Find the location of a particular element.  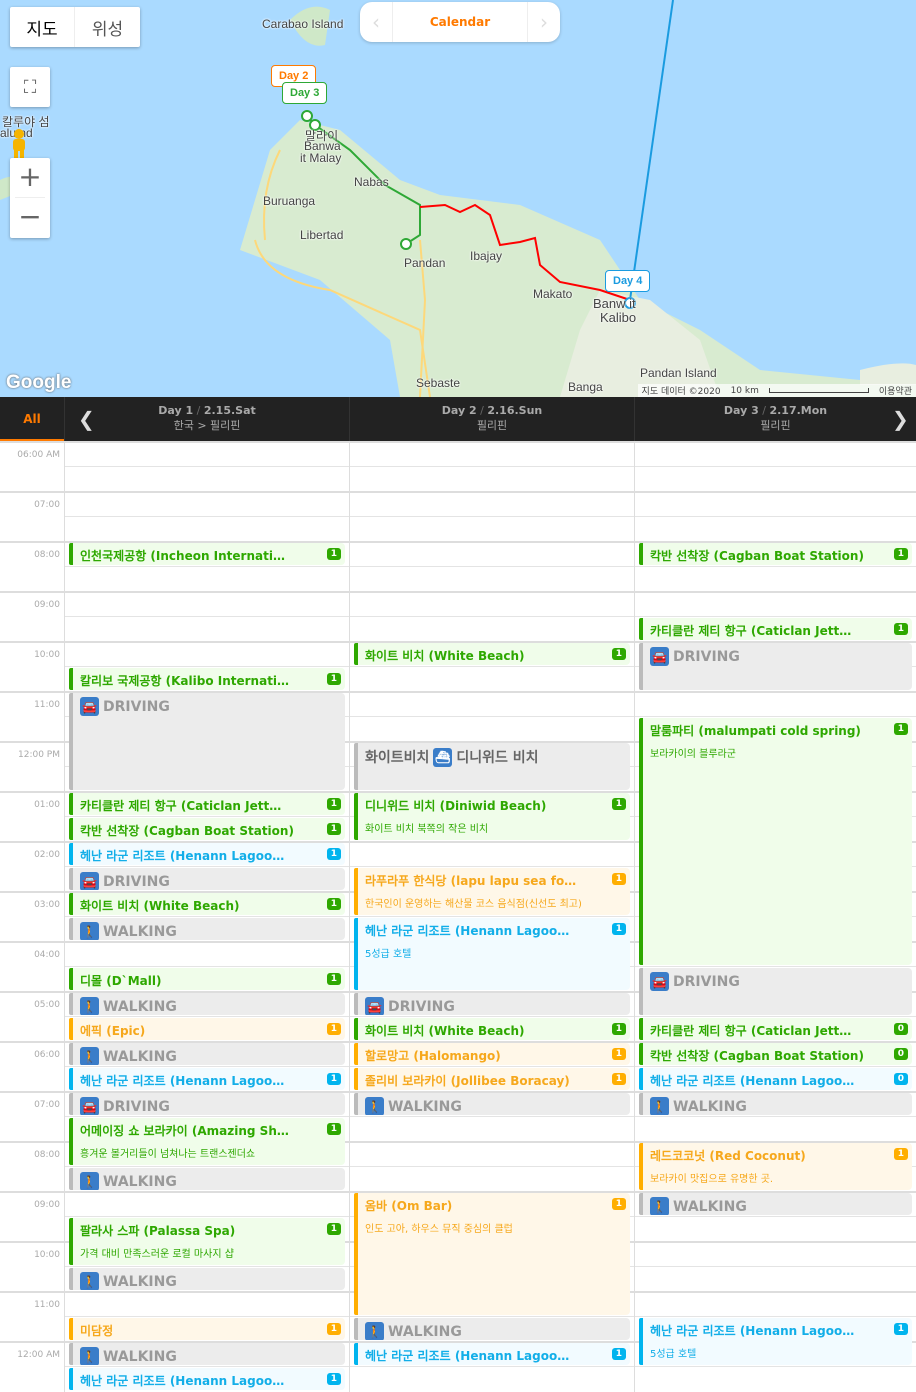

calendar-button: Calendar is located at coordinates (460, 22).